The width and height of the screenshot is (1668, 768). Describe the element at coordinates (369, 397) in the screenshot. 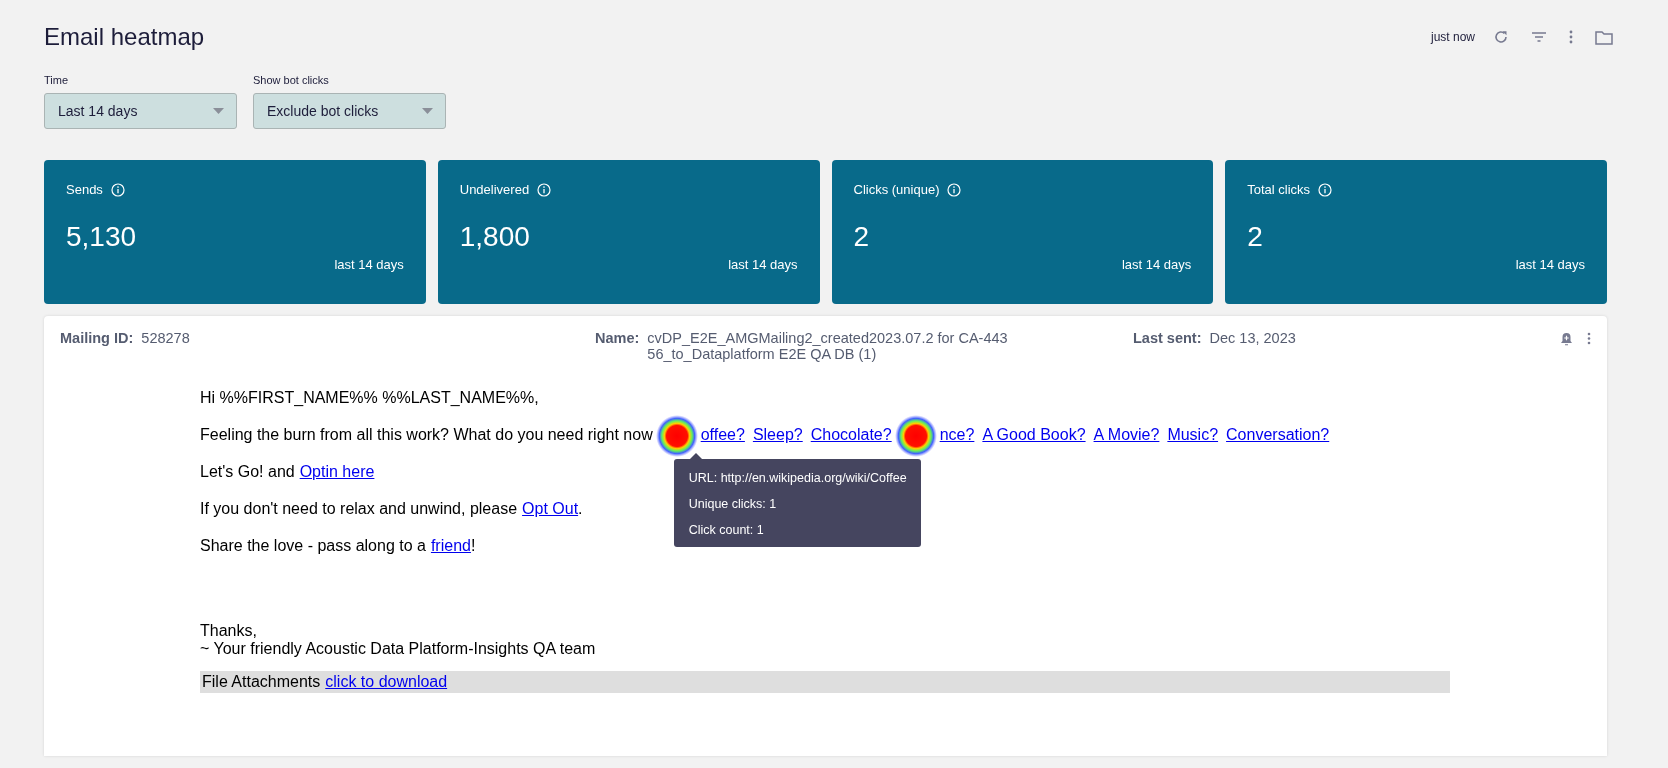

I see `email-text: Hi %%FIRST_NAME%% %%LAST_NAME%%,` at that location.